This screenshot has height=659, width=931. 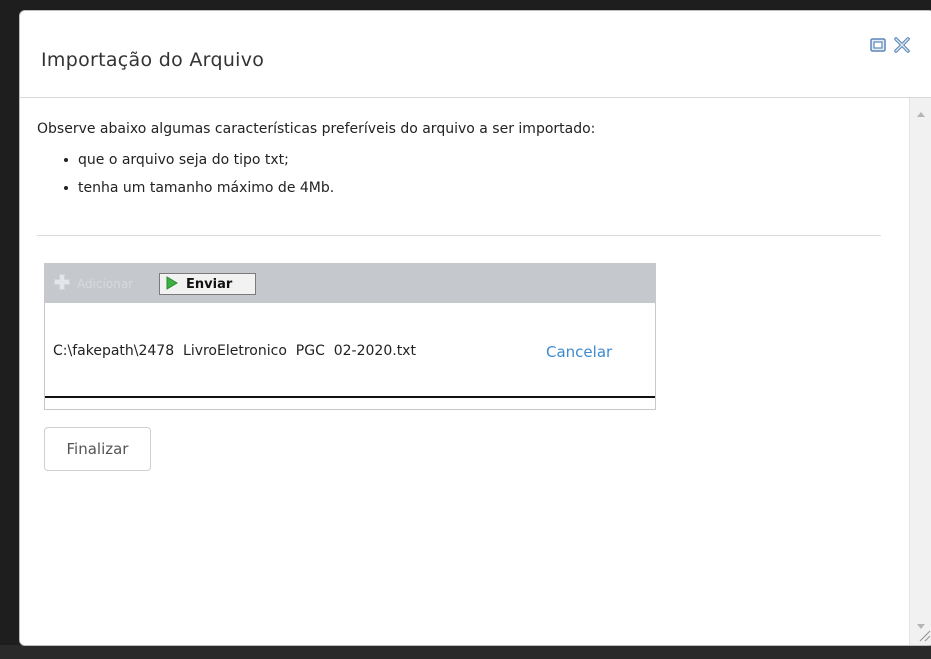 What do you see at coordinates (459, 235) in the screenshot?
I see `divider` at bounding box center [459, 235].